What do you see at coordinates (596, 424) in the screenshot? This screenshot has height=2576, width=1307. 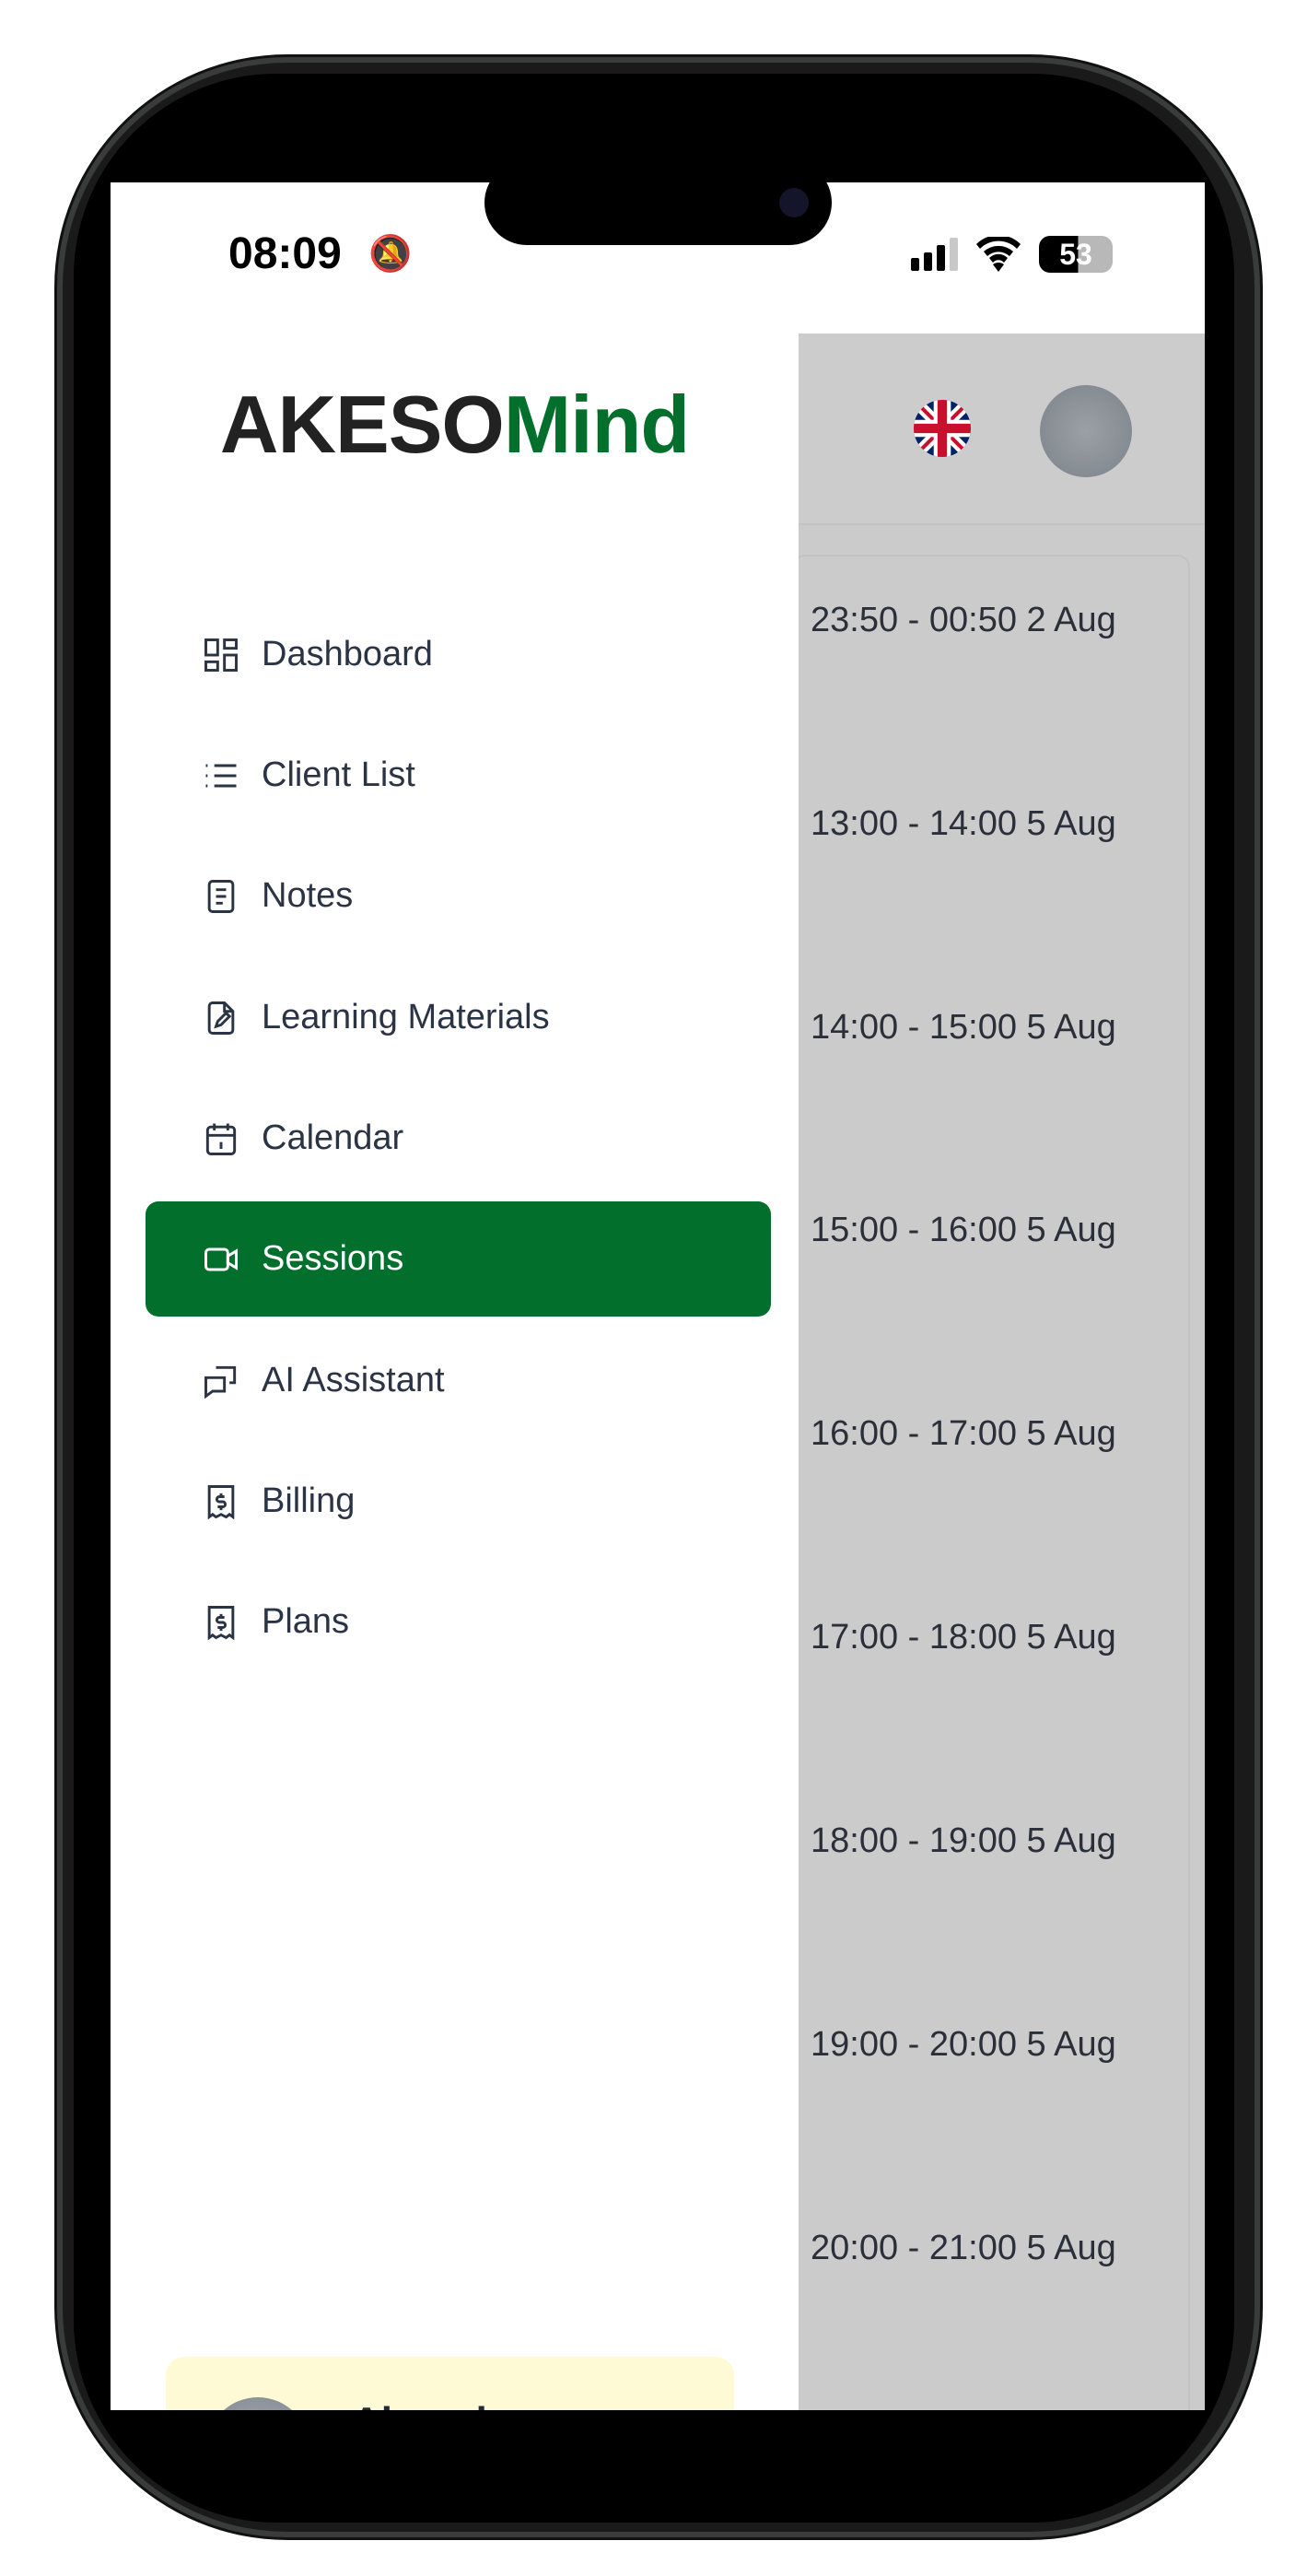 I see `logo-text-accent: Mind` at bounding box center [596, 424].